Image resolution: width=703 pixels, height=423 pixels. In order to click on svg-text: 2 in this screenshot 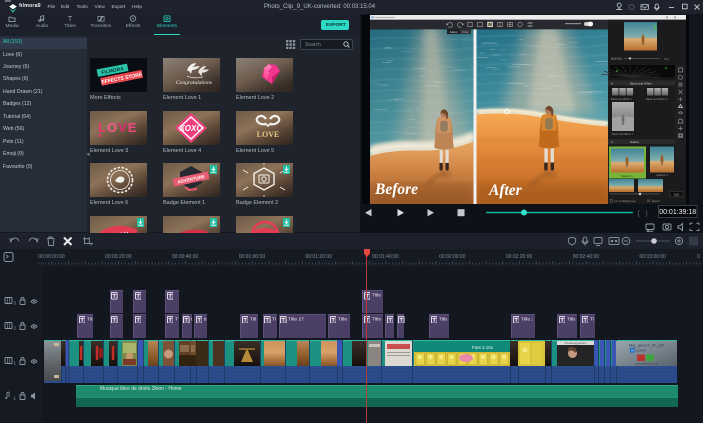, I will do `click(15, 328)`.